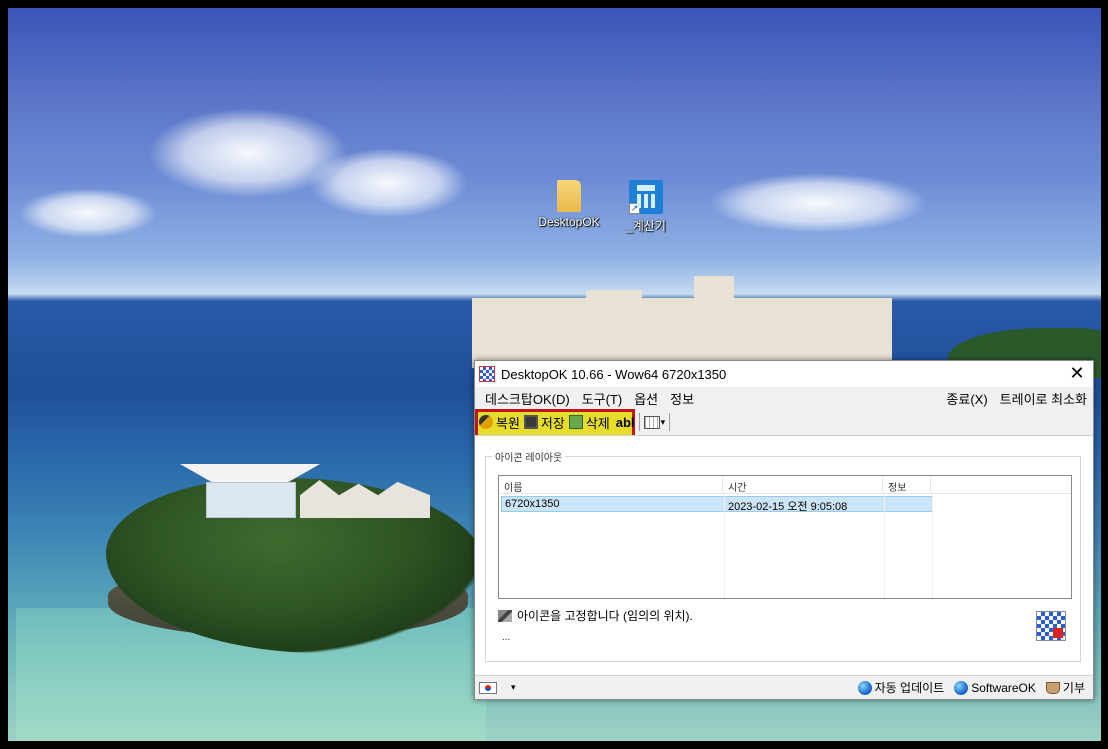 Image resolution: width=1108 pixels, height=749 pixels. What do you see at coordinates (488, 687) in the screenshot?
I see `korea-flag-icon` at bounding box center [488, 687].